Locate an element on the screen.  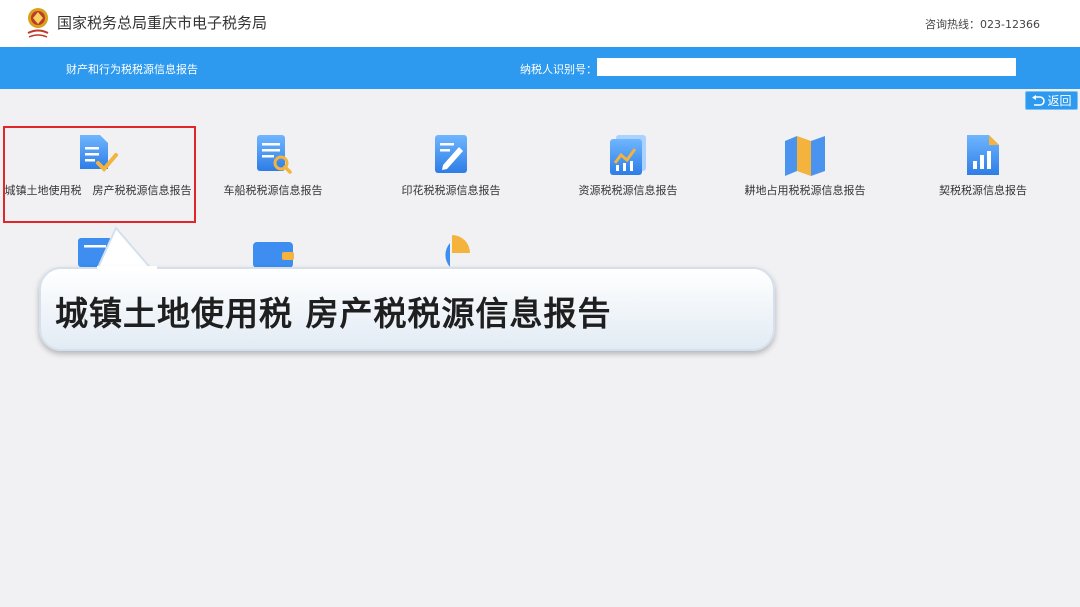
pie-chart-icon is located at coordinates (457, 251).